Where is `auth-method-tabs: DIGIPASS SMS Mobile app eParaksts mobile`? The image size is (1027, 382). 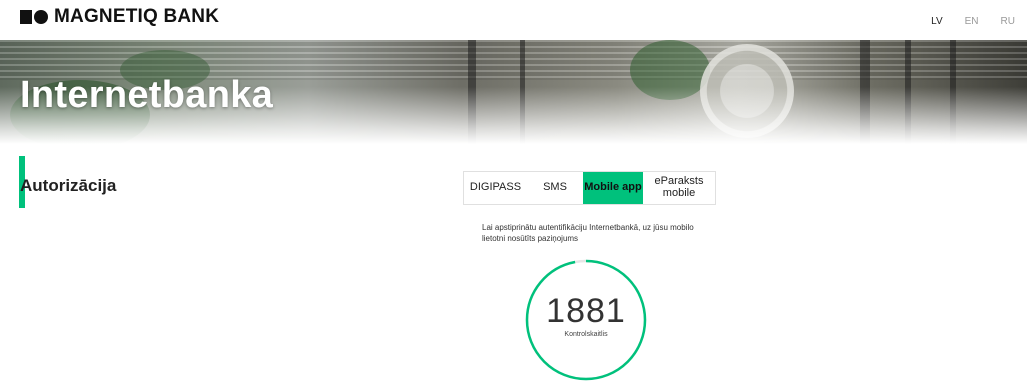
auth-method-tabs: DIGIPASS SMS Mobile app eParaksts mobile is located at coordinates (589, 188).